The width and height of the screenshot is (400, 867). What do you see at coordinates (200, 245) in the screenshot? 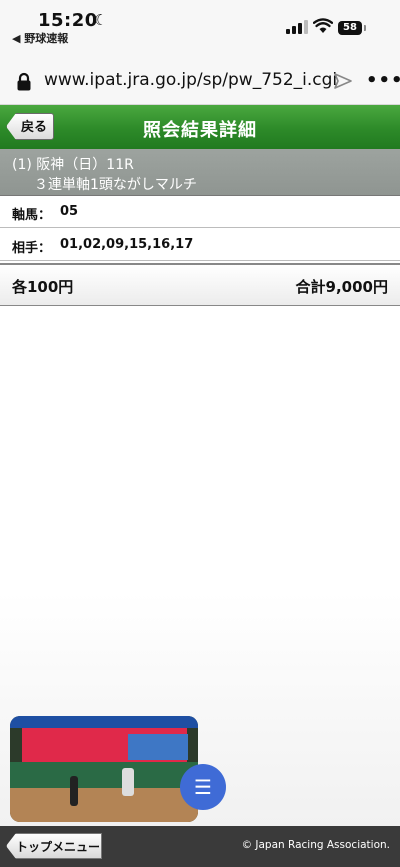
I see `partner-row: 相手： 01,02,09,15,16,17` at bounding box center [200, 245].